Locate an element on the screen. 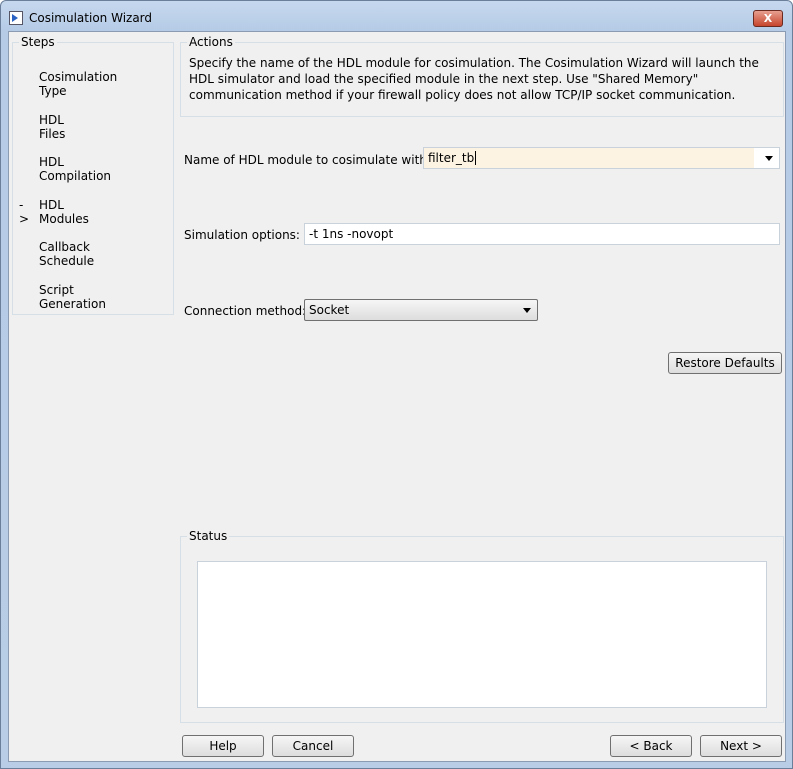 This screenshot has width=793, height=769. connection-method-value: Socket is located at coordinates (329, 310).